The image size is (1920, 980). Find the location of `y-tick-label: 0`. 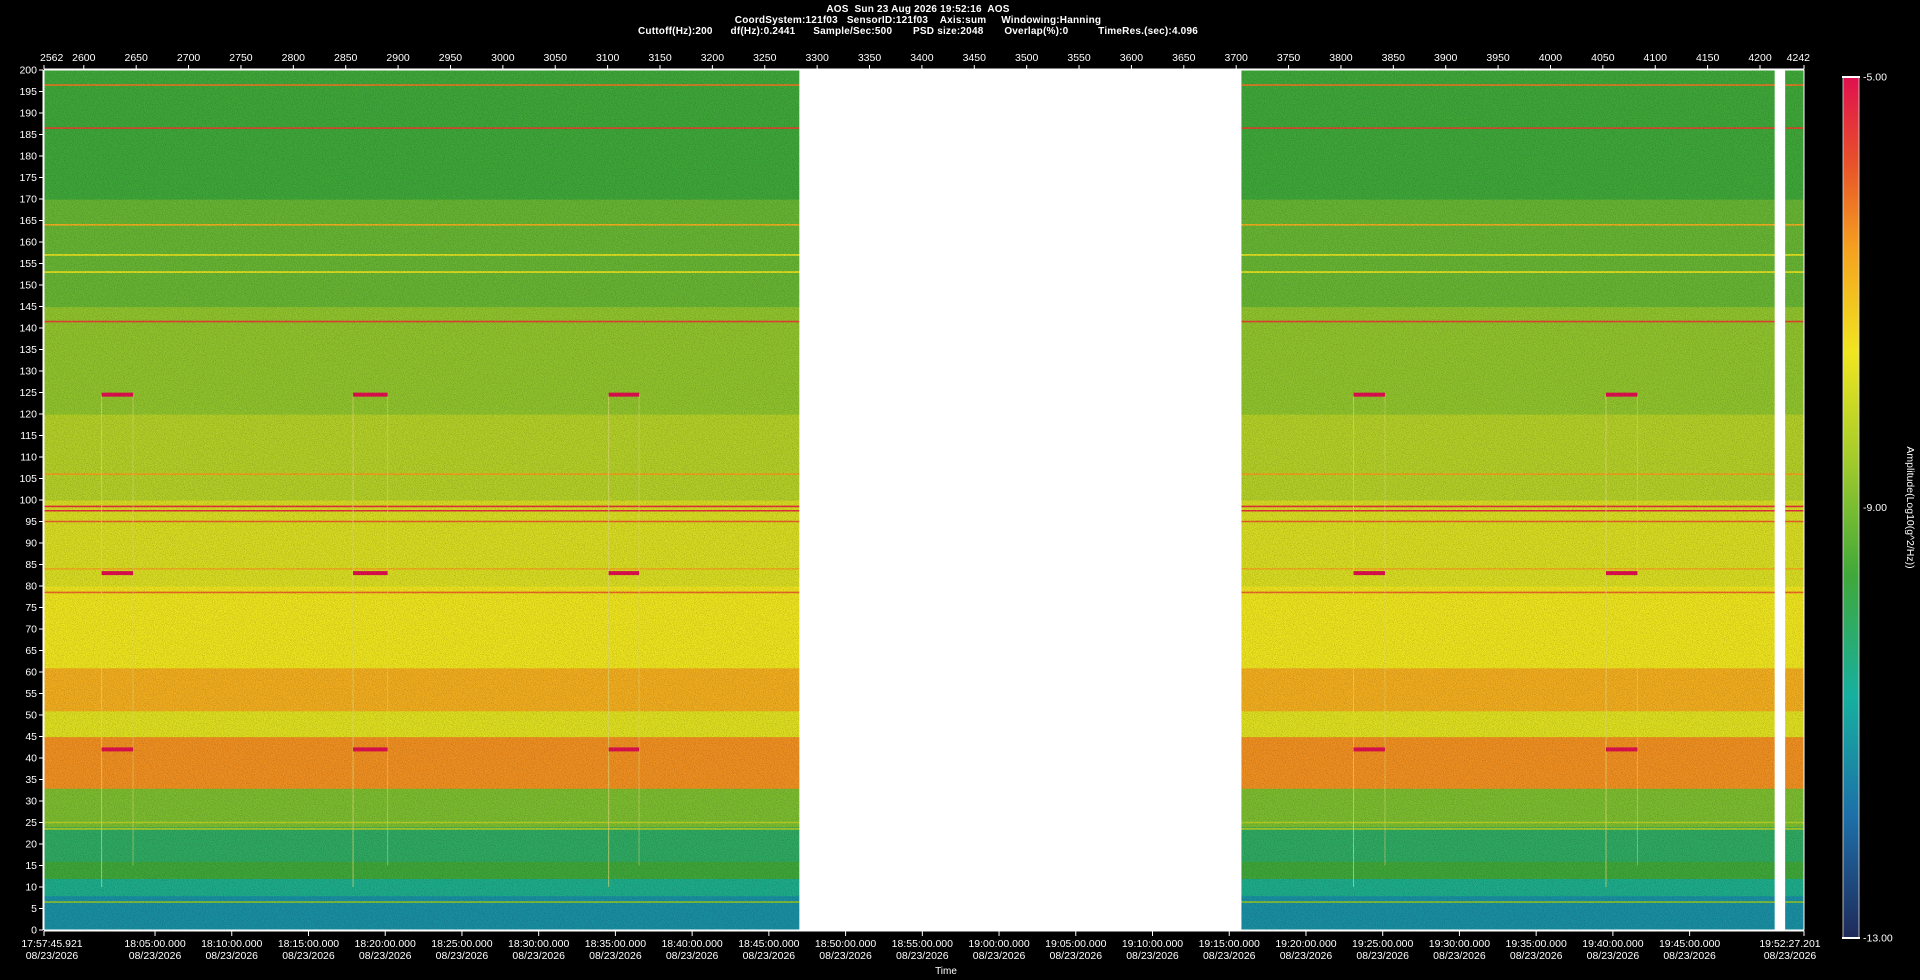

y-tick-label: 0 is located at coordinates (34, 931).